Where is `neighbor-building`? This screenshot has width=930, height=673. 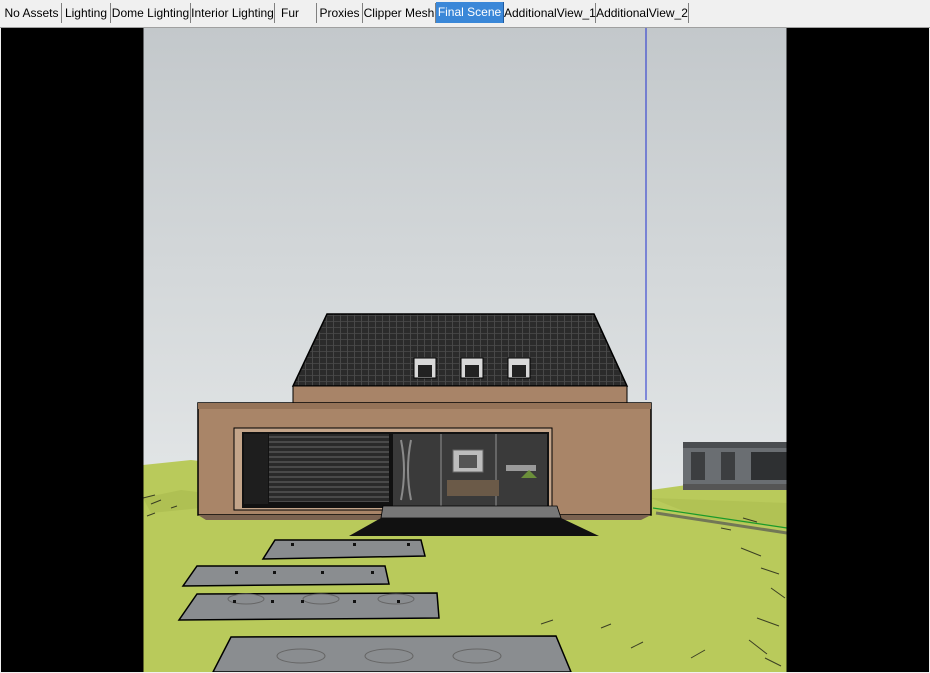 neighbor-building is located at coordinates (735, 466).